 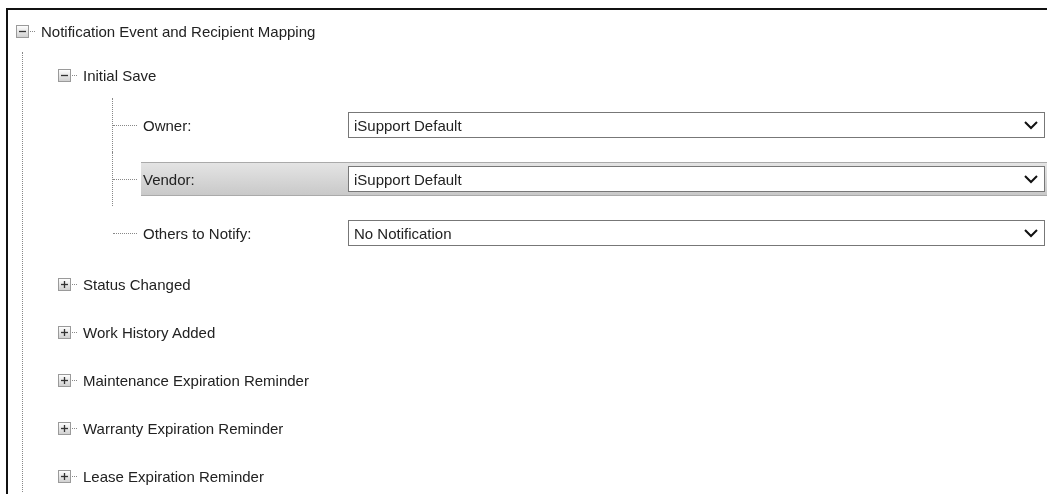 What do you see at coordinates (696, 233) in the screenshot?
I see `dropdown: No Notification` at bounding box center [696, 233].